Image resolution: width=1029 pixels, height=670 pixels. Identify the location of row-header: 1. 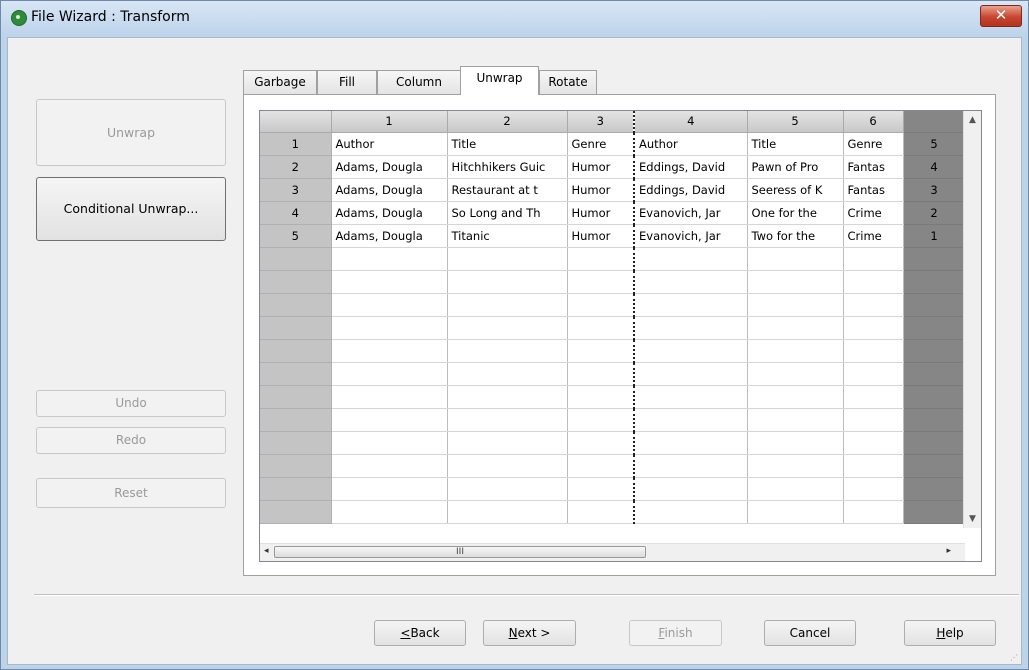
(296, 144).